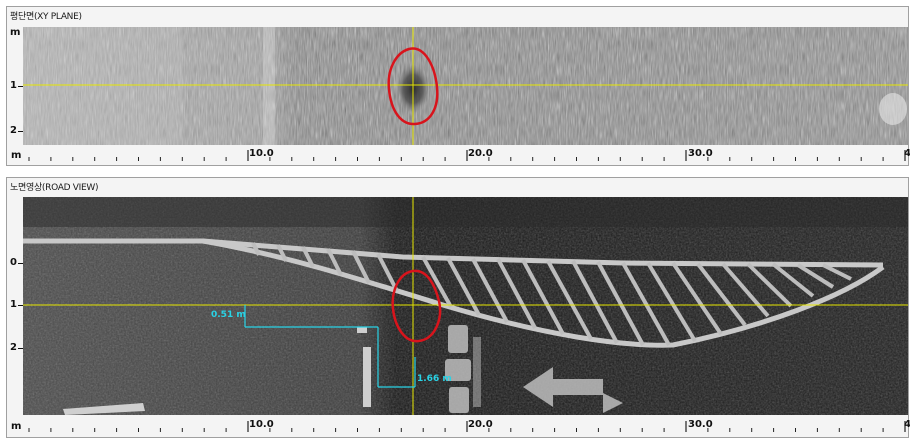 The height and width of the screenshot is (440, 910). I want to click on xy-y-tick-1: 1, so click(13, 85).